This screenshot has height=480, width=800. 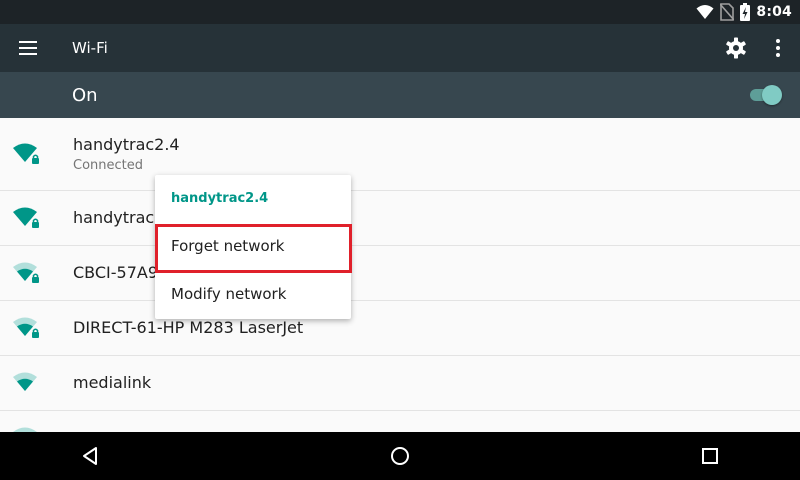 I want to click on settings-gear-icon, so click(x=736, y=48).